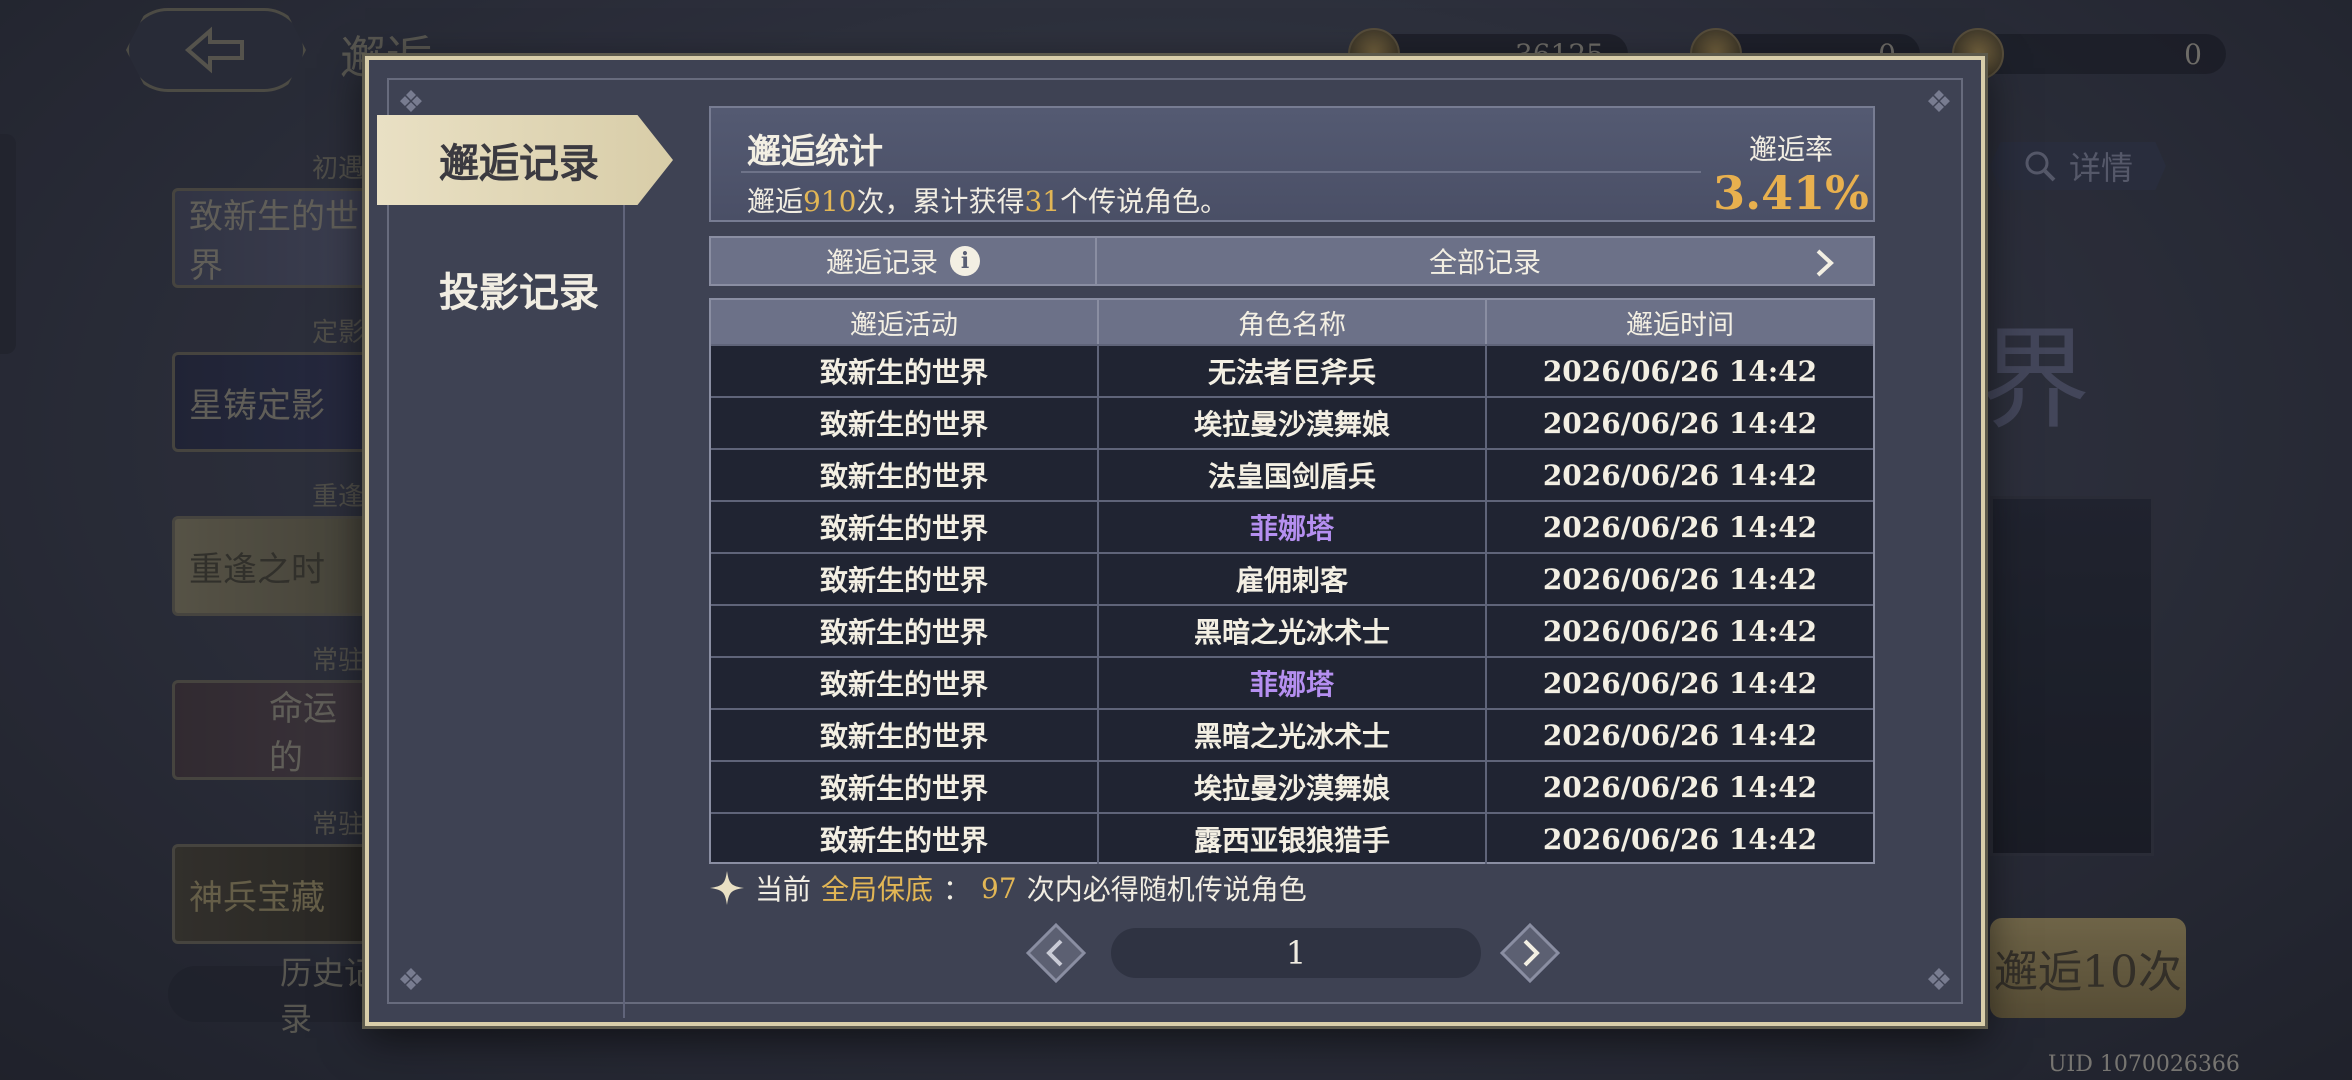 The height and width of the screenshot is (1080, 2352). What do you see at coordinates (830, 201) in the screenshot?
I see `stats-total-count: 910` at bounding box center [830, 201].